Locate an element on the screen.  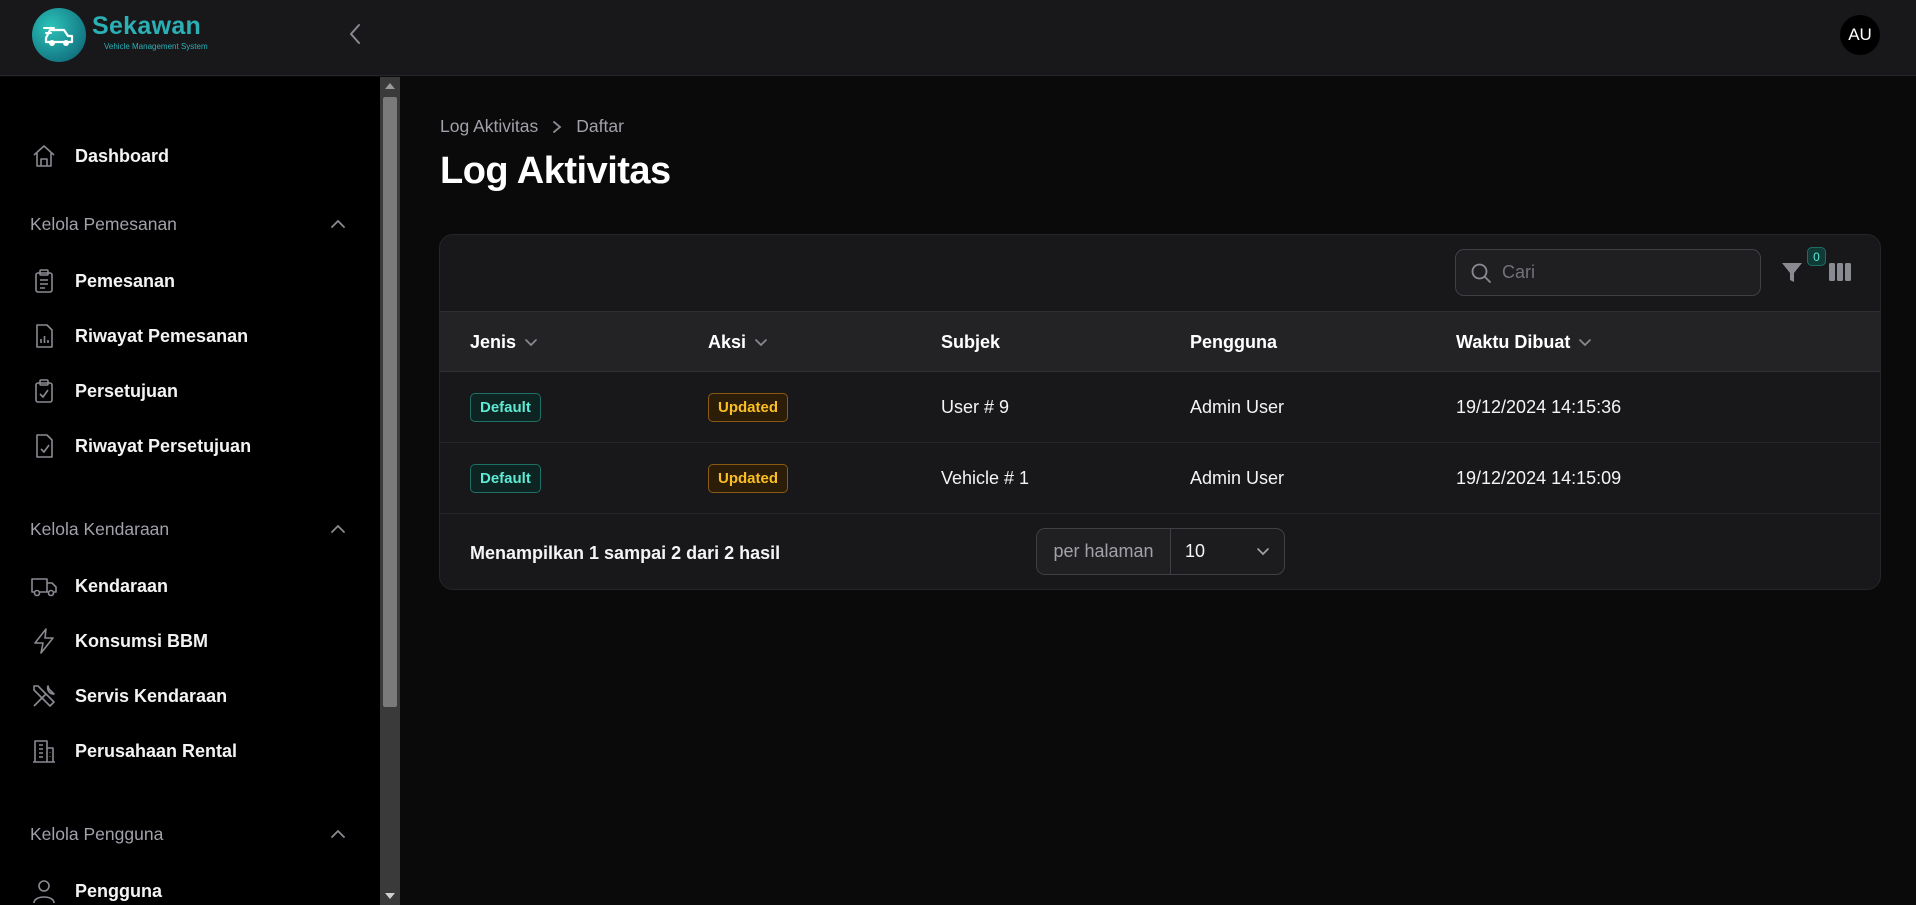
breadcrumb: Log Aktivitas Daftar is located at coordinates (532, 126).